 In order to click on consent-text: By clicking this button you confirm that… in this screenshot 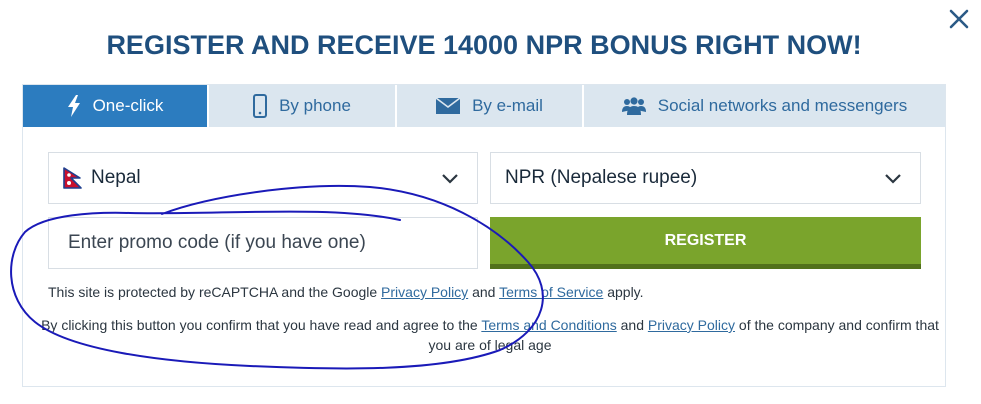, I will do `click(261, 325)`.